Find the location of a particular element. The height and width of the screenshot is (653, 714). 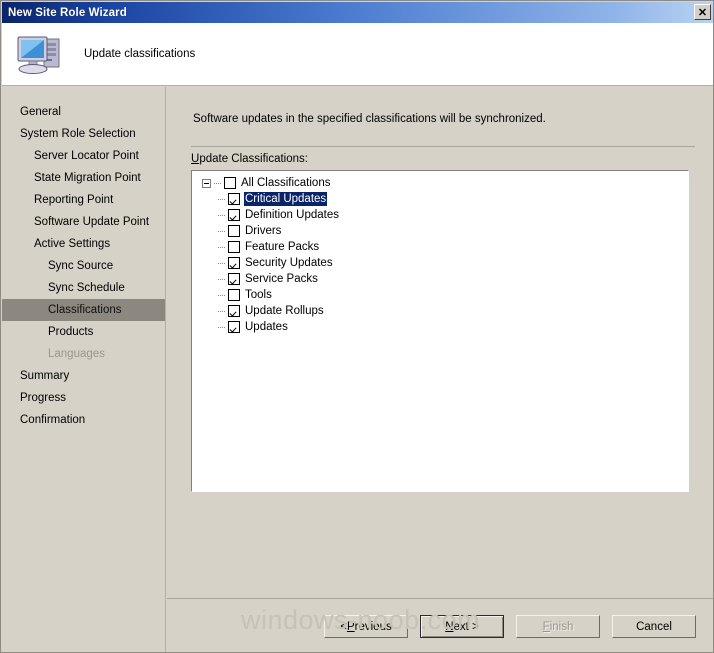

tree-row: Tools is located at coordinates (440, 295).